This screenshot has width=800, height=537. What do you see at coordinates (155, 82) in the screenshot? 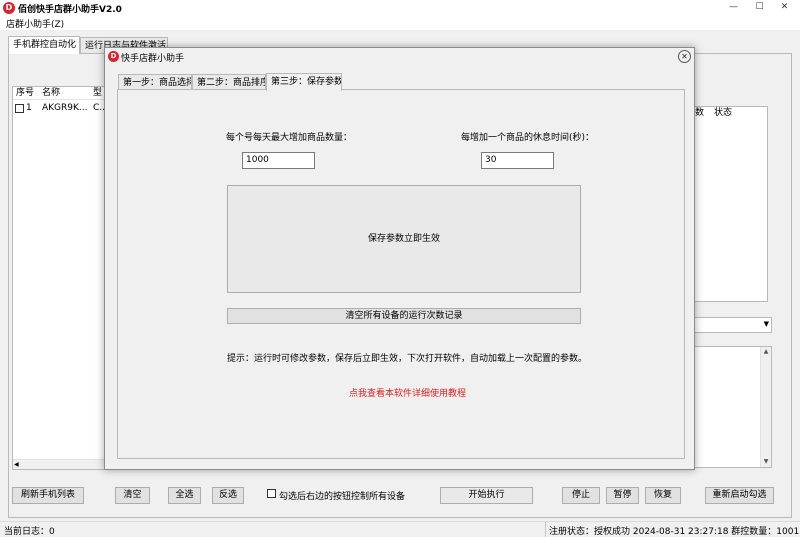
I see `tab-step-one: 第一步：商品选择` at bounding box center [155, 82].